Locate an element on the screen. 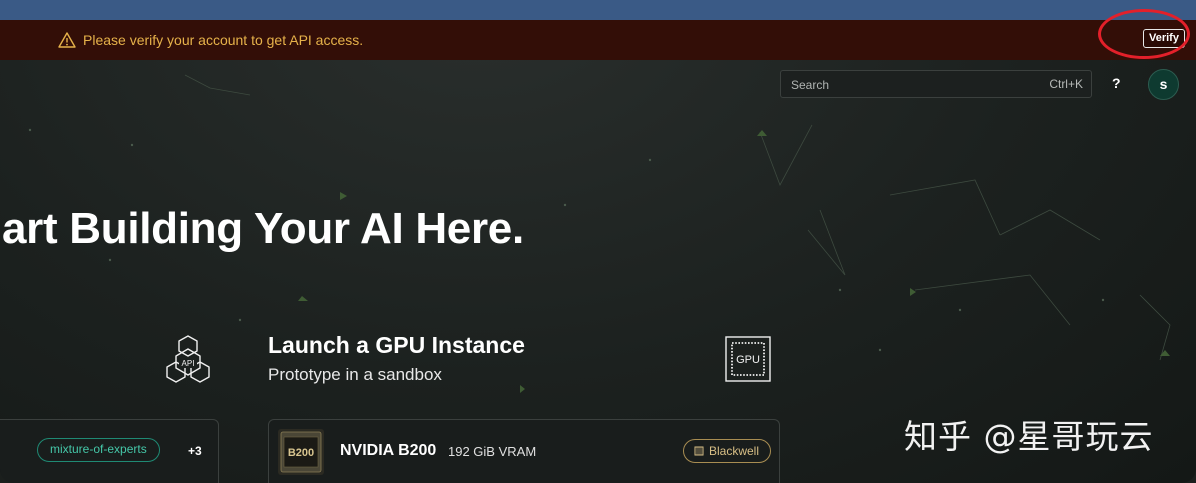 The height and width of the screenshot is (483, 1196). section-title: Launch a GPU Instance is located at coordinates (396, 345).